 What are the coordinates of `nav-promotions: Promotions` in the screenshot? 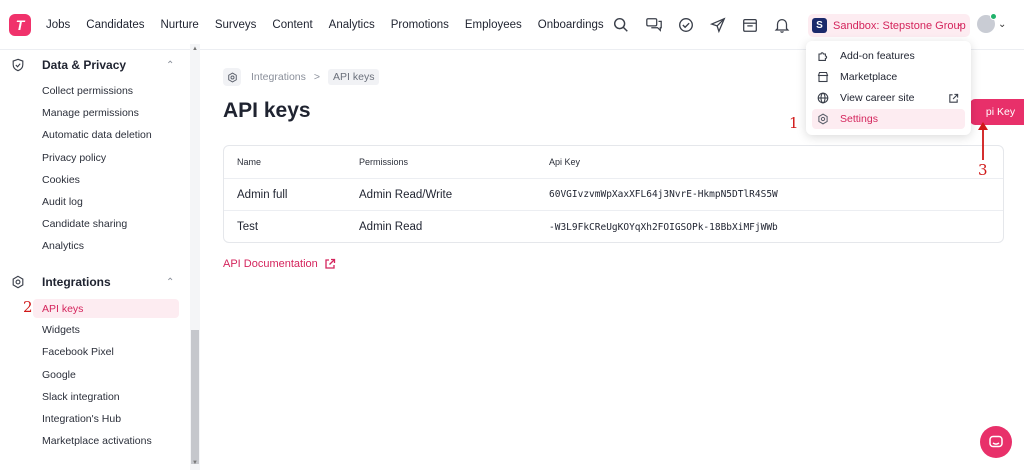 It's located at (420, 25).